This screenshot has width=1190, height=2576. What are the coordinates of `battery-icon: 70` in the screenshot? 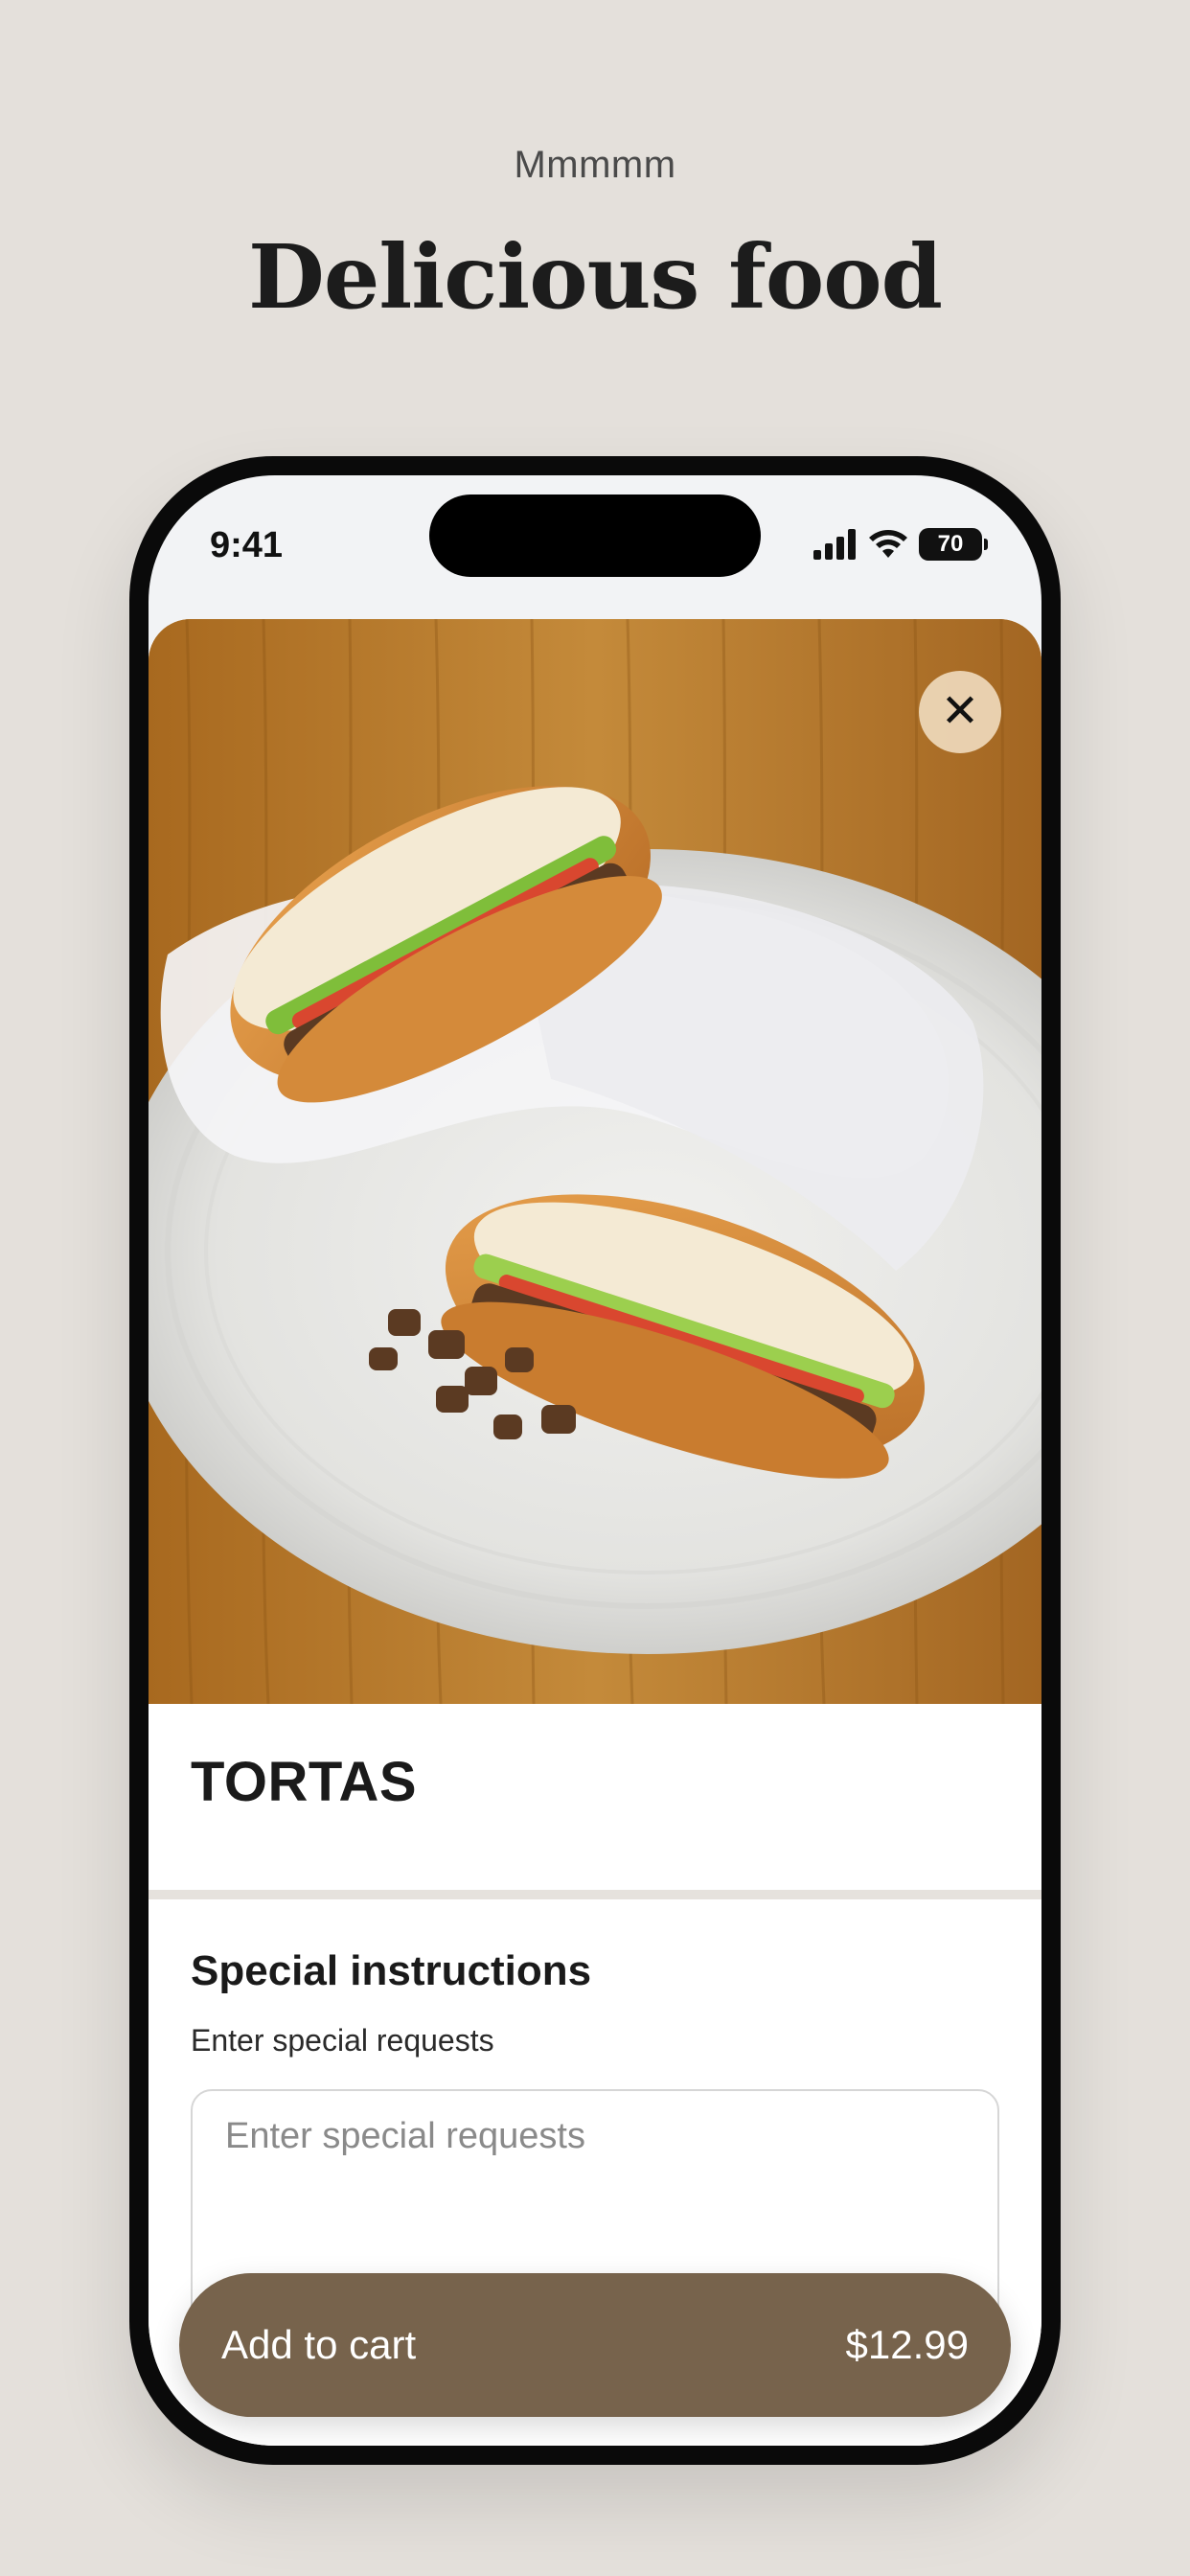 It's located at (953, 544).